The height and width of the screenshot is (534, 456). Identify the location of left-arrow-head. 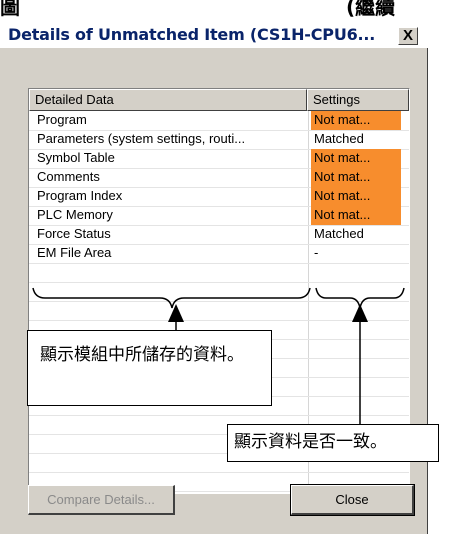
(176, 313).